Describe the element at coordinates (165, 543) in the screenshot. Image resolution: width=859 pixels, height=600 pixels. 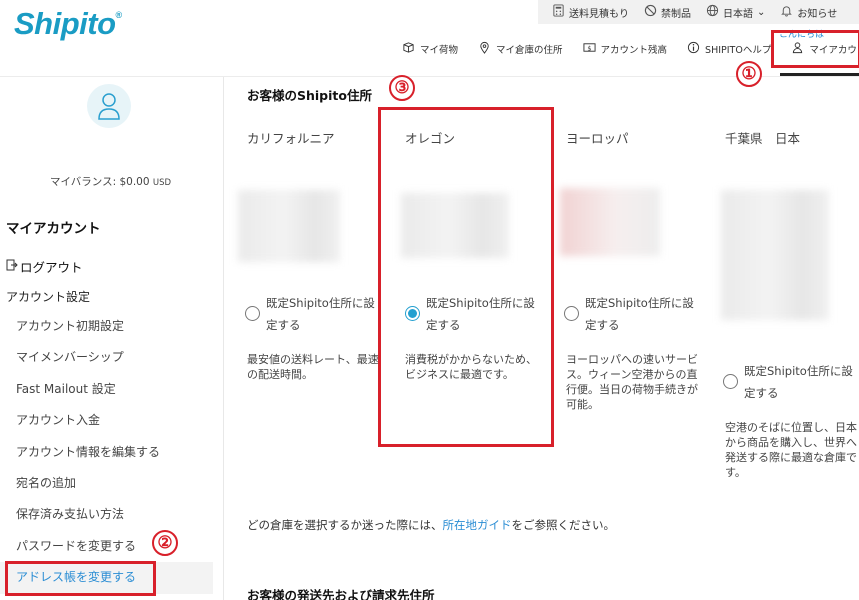
I see `annotation-marker-2: ②` at that location.